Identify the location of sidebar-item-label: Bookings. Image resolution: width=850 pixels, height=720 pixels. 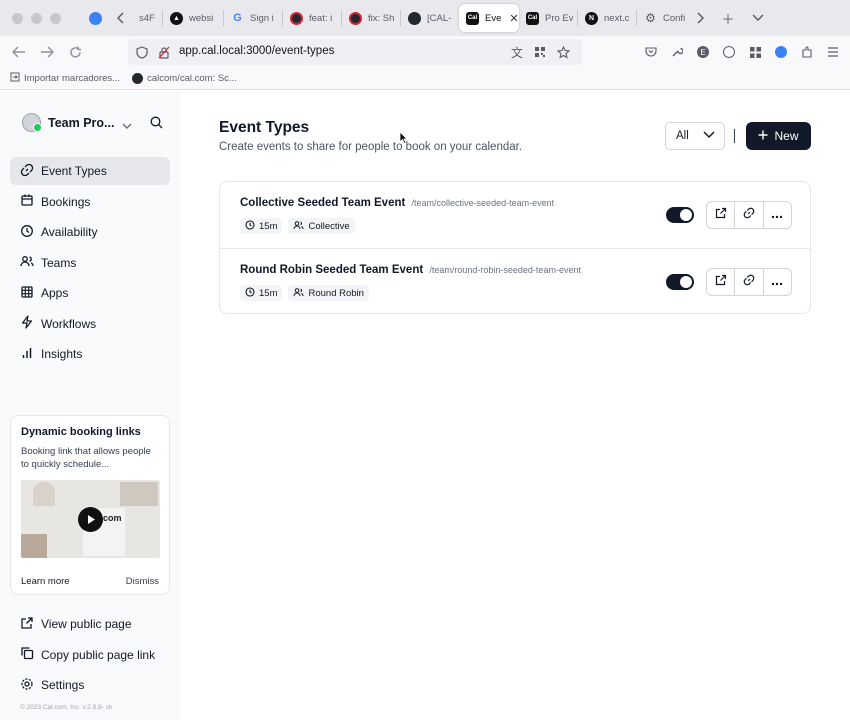
(66, 201).